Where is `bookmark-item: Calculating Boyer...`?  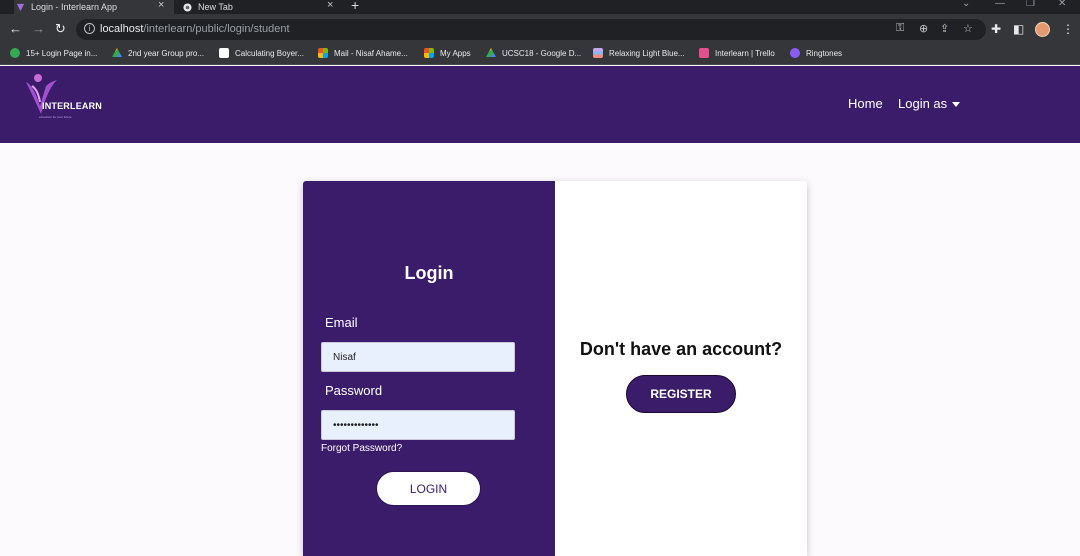 bookmark-item: Calculating Boyer... is located at coordinates (261, 53).